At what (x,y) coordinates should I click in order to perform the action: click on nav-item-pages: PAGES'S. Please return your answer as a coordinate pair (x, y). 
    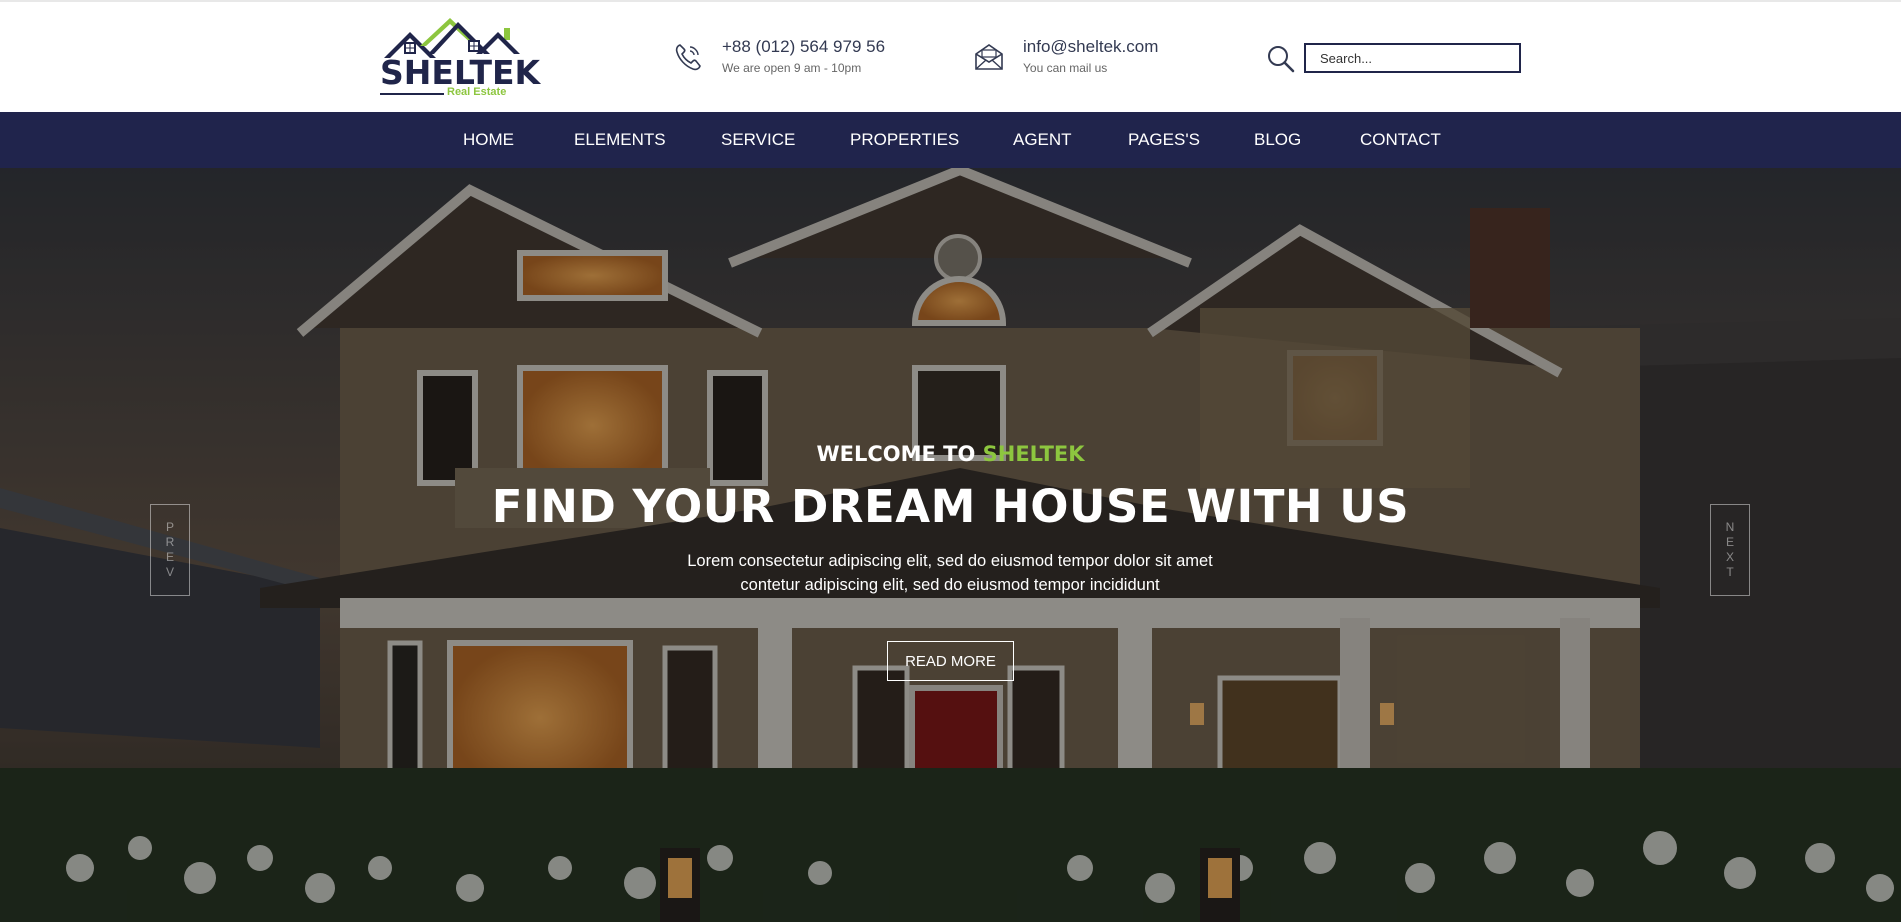
    Looking at the image, I should click on (1164, 140).